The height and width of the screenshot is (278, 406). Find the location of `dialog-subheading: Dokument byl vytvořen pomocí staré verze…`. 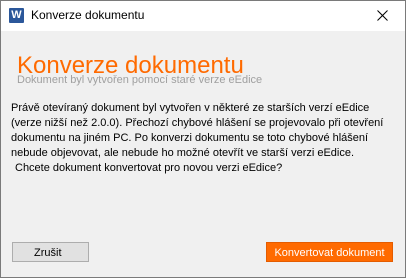

dialog-subheading: Dokument byl vytvořen pomocí staré verze… is located at coordinates (140, 80).